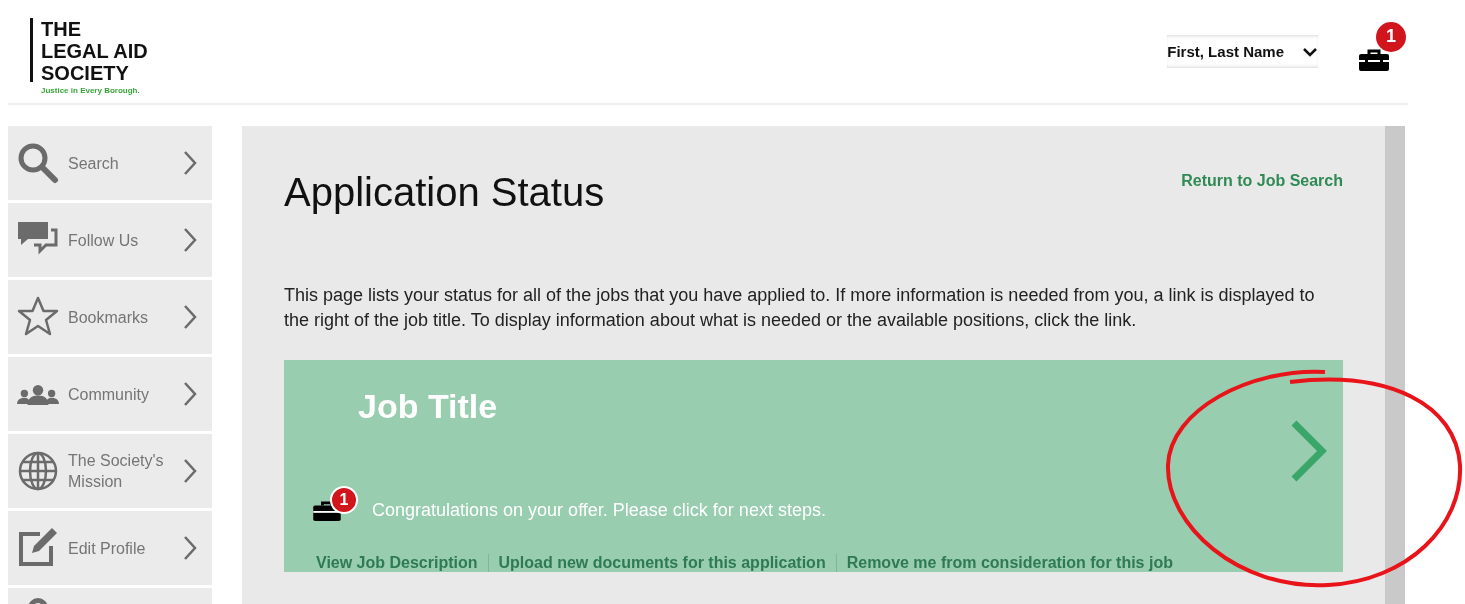  What do you see at coordinates (110, 394) in the screenshot?
I see `sidebar-item: Community` at bounding box center [110, 394].